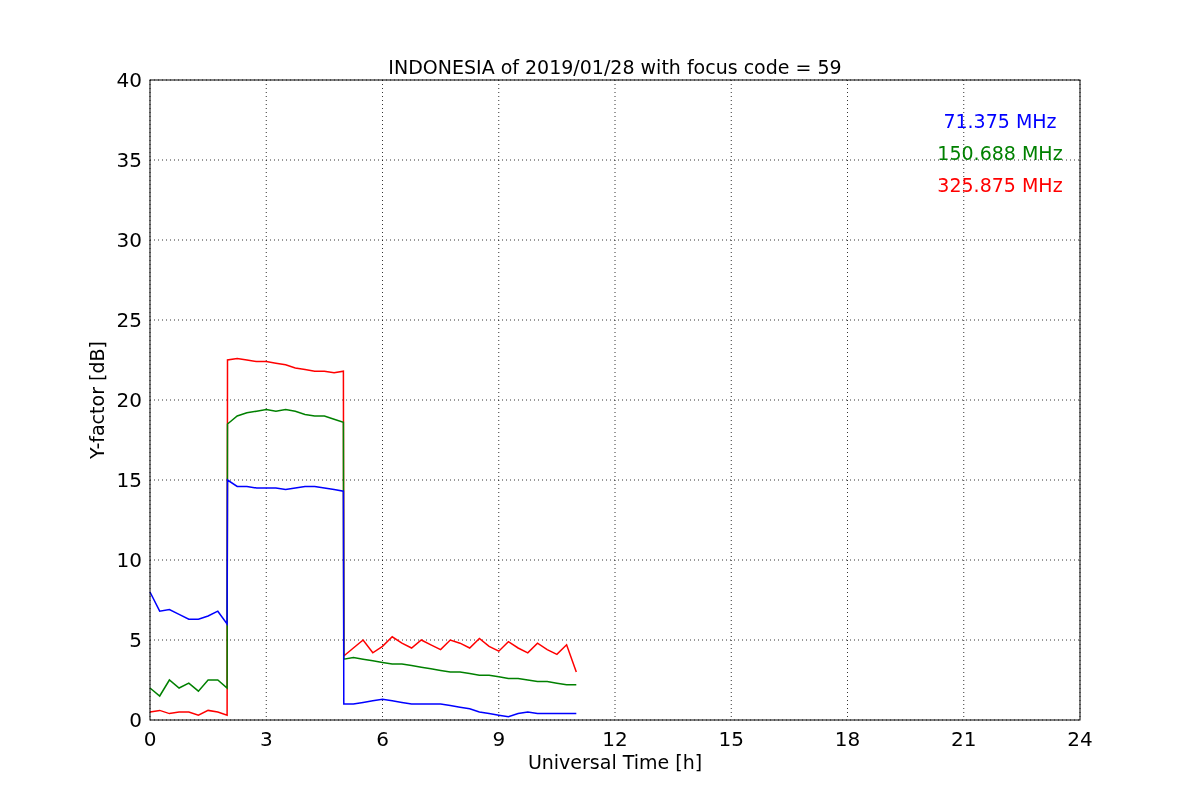 This screenshot has width=1200, height=800. What do you see at coordinates (964, 739) in the screenshot?
I see `x-tick-label: 21` at bounding box center [964, 739].